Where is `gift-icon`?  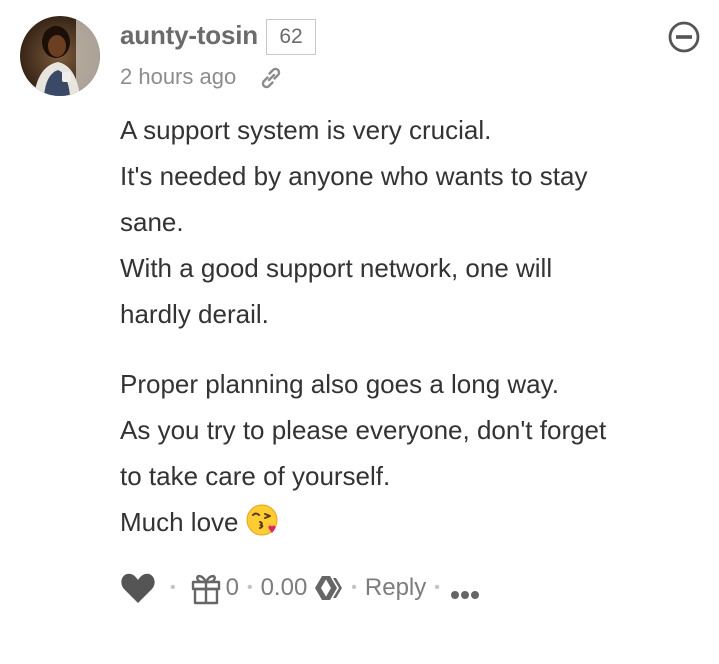
gift-icon is located at coordinates (206, 588).